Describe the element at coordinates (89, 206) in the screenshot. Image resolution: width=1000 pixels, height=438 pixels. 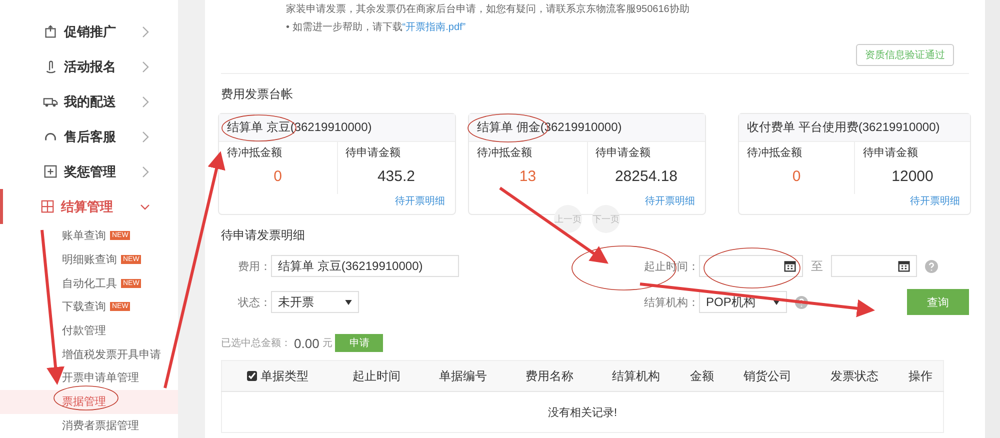
I see `sidebar-item: 结算管理` at that location.